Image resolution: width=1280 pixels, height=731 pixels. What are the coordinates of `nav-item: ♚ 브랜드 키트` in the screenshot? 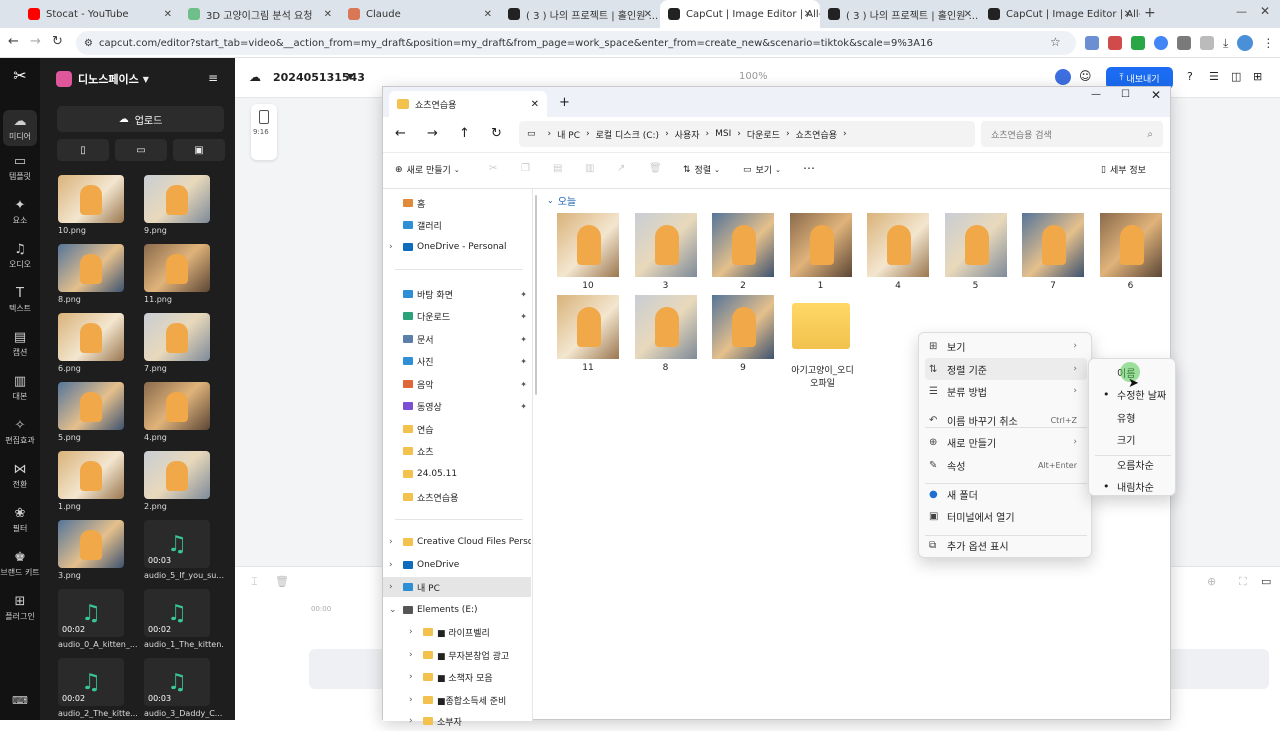 It's located at (20, 564).